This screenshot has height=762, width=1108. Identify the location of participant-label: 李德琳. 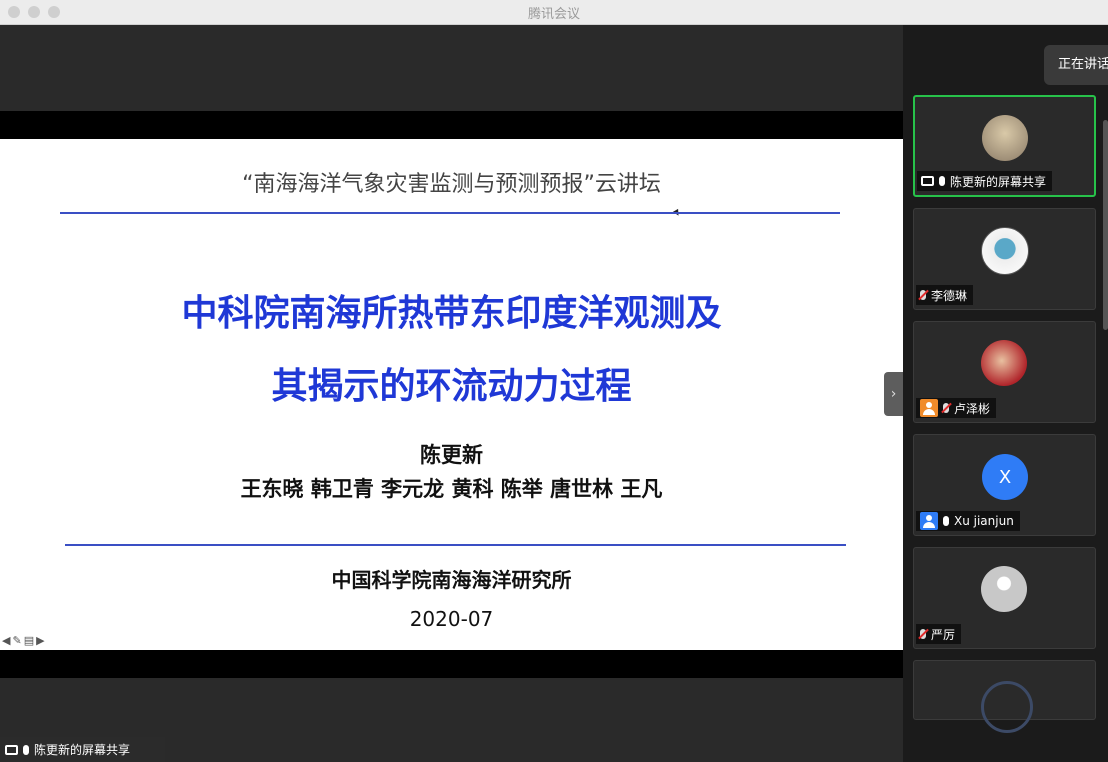
(945, 295).